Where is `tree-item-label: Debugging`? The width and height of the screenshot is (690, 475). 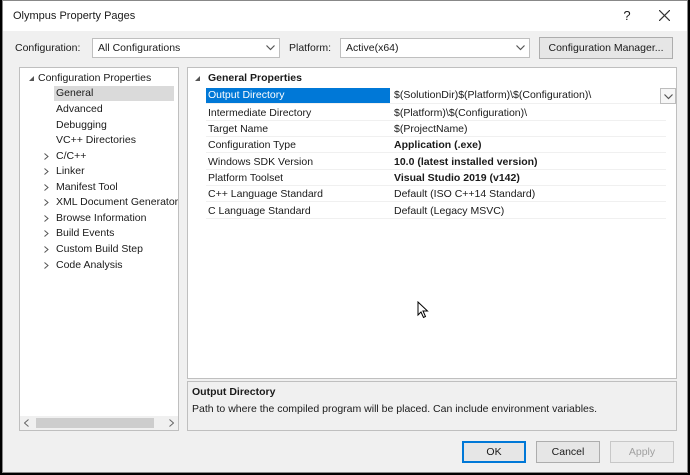 tree-item-label: Debugging is located at coordinates (81, 125).